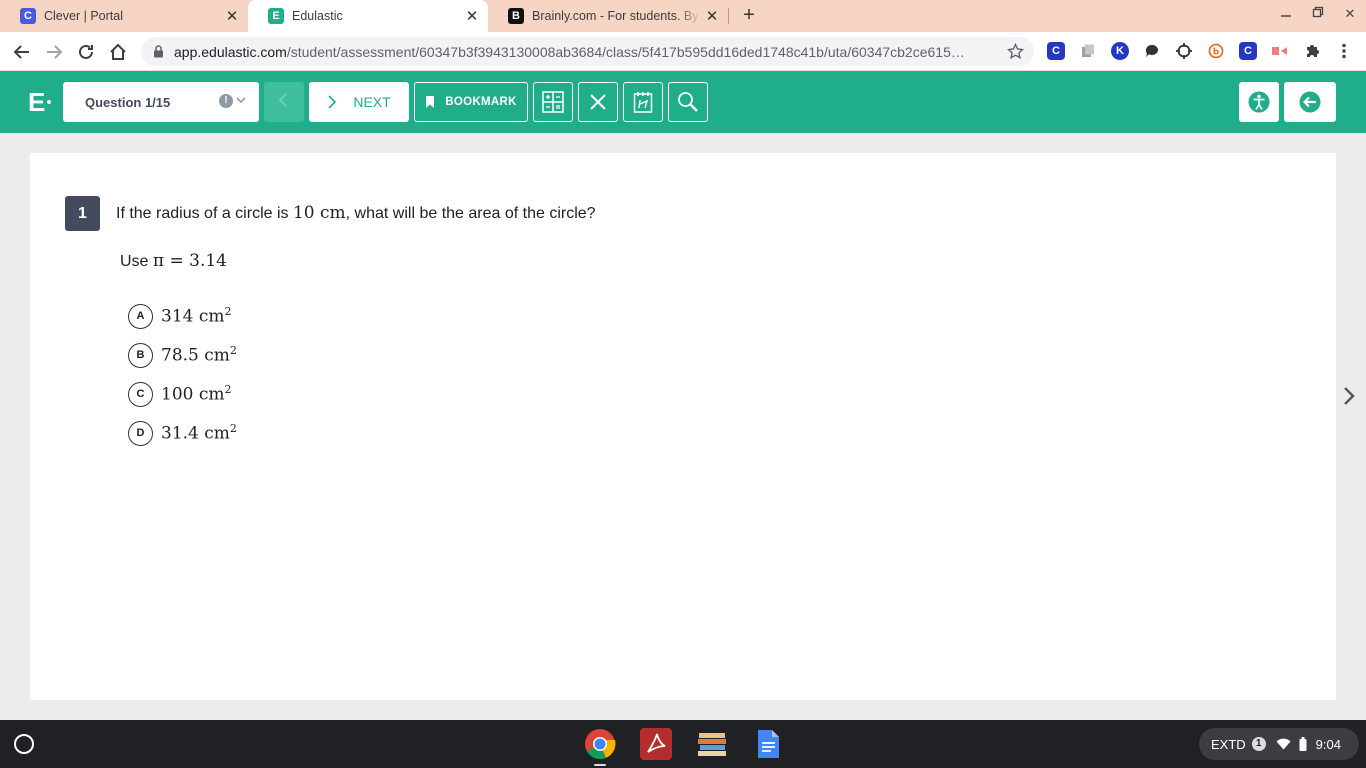 The image size is (1366, 768). Describe the element at coordinates (768, 744) in the screenshot. I see `docs-app-icon` at that location.